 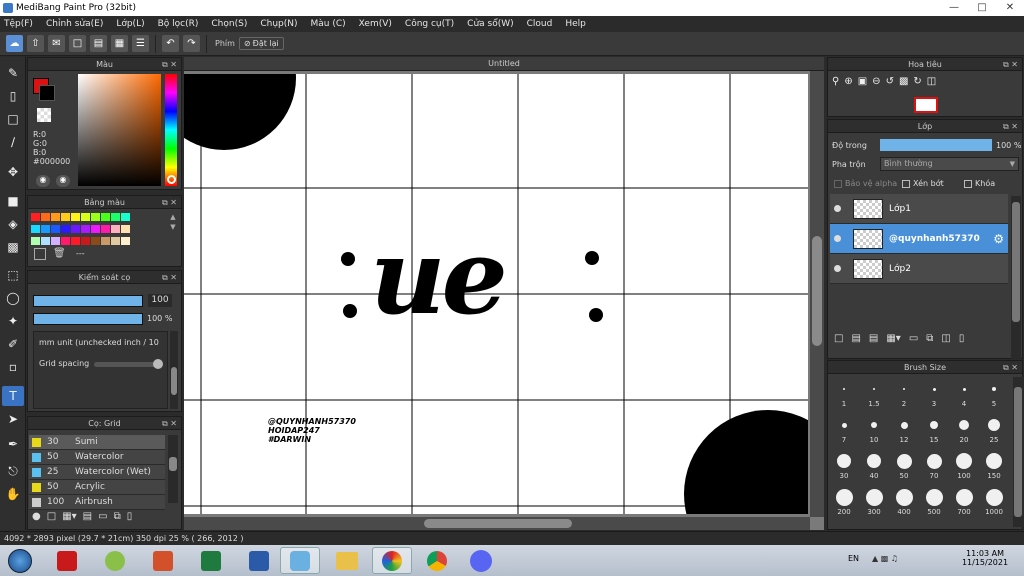 I want to click on brush-size-cell: 10, so click(x=874, y=430).